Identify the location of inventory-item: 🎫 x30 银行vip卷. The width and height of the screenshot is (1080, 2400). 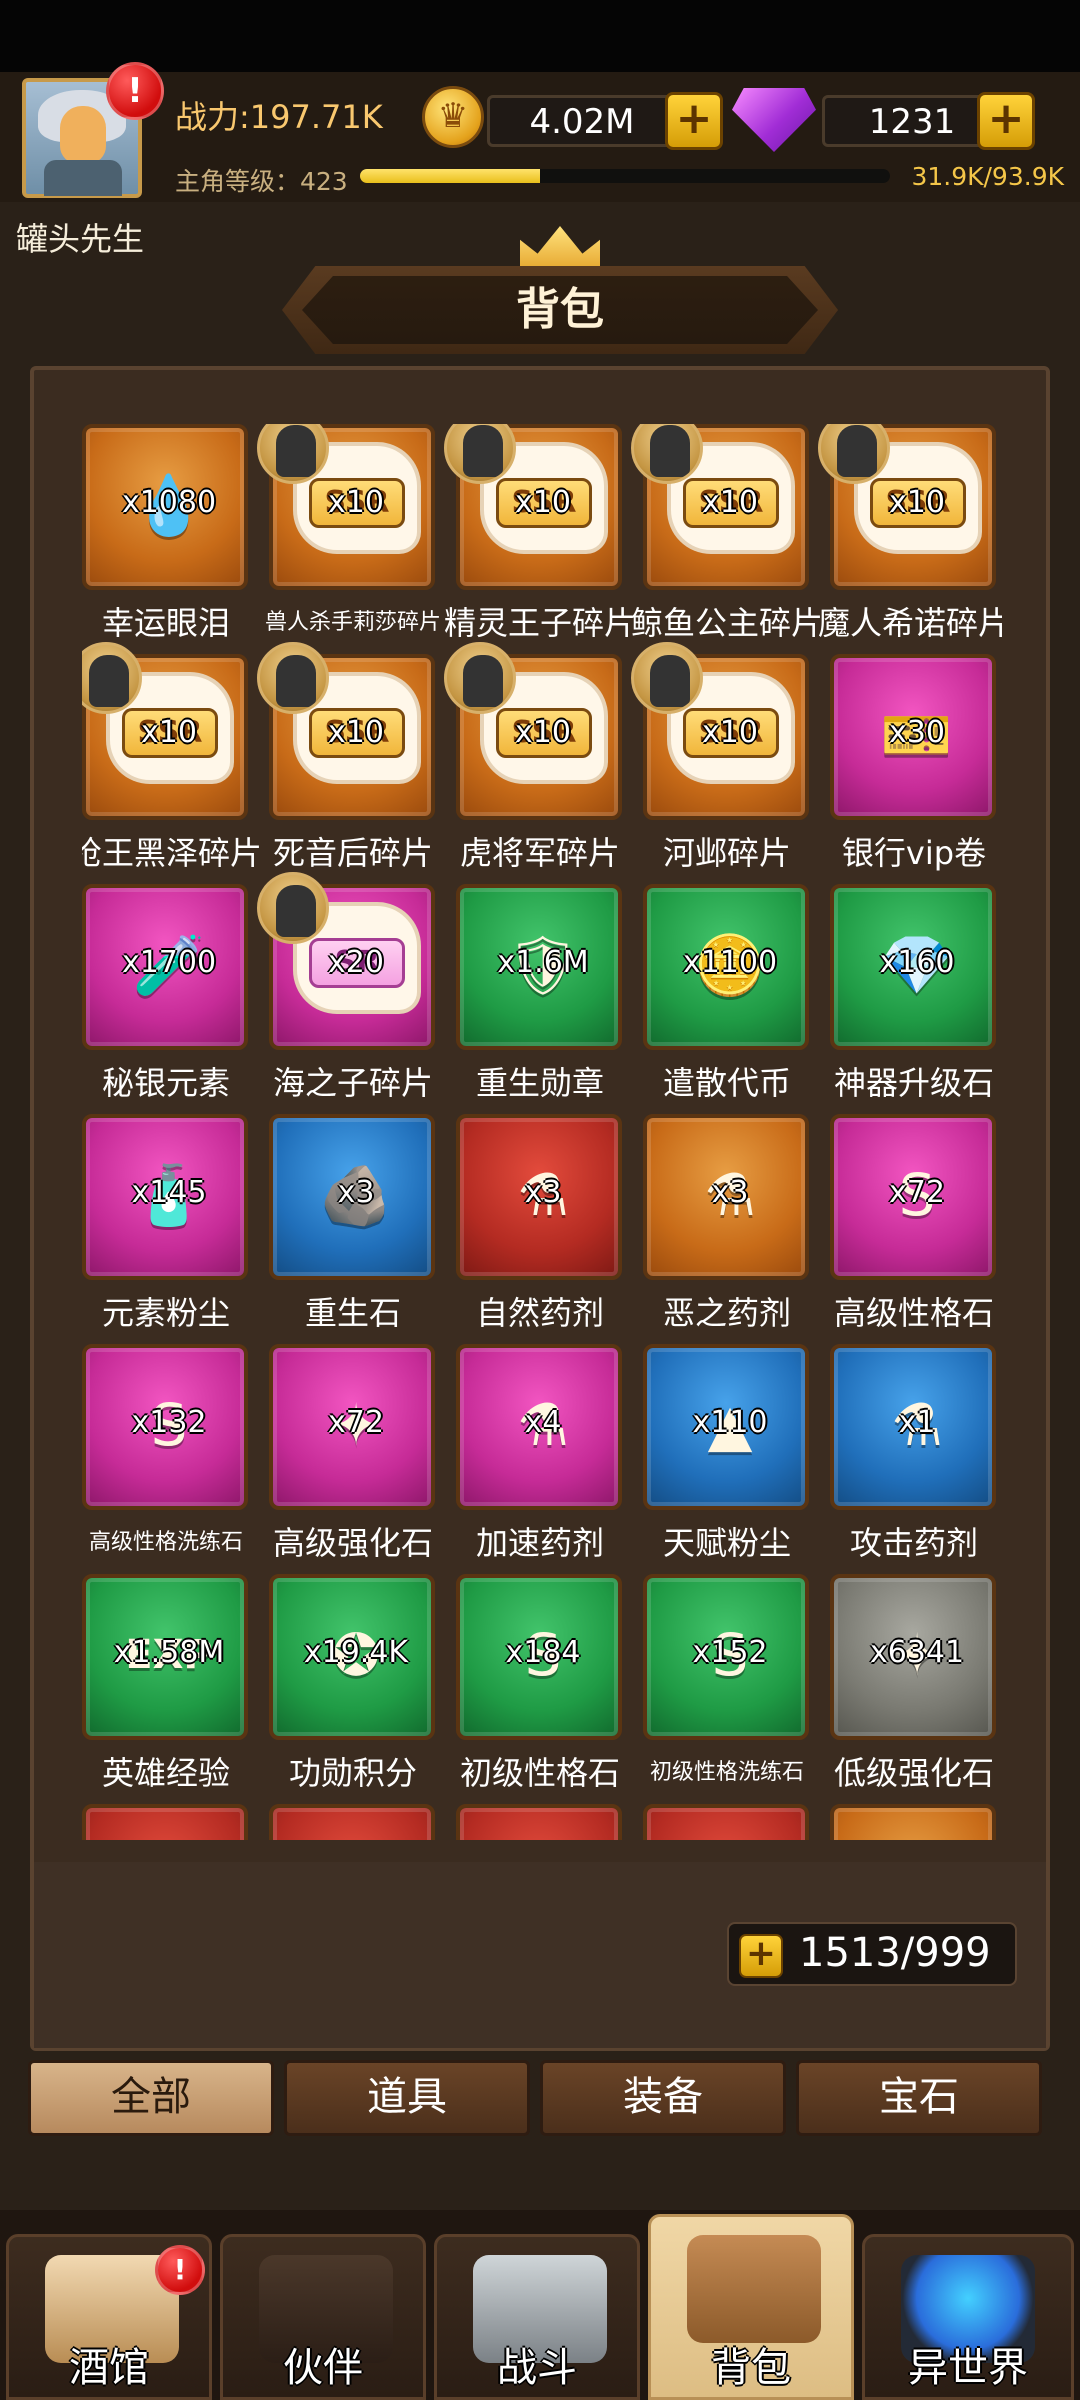
(915, 769).